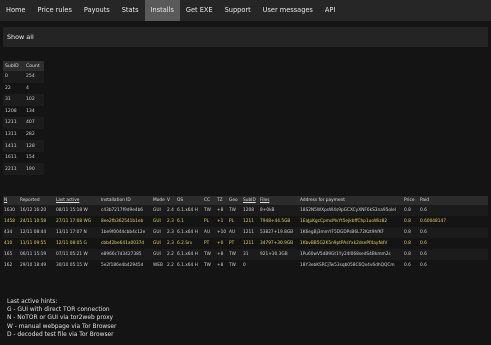 The image size is (491, 345). What do you see at coordinates (411, 200) in the screenshot?
I see `column-header-price: Price` at bounding box center [411, 200].